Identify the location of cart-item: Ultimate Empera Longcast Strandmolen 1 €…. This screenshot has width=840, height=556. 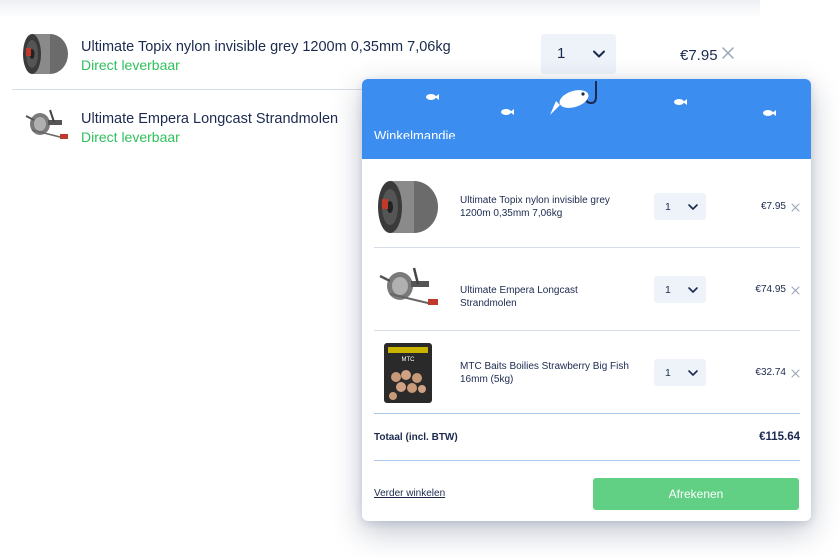
(587, 289).